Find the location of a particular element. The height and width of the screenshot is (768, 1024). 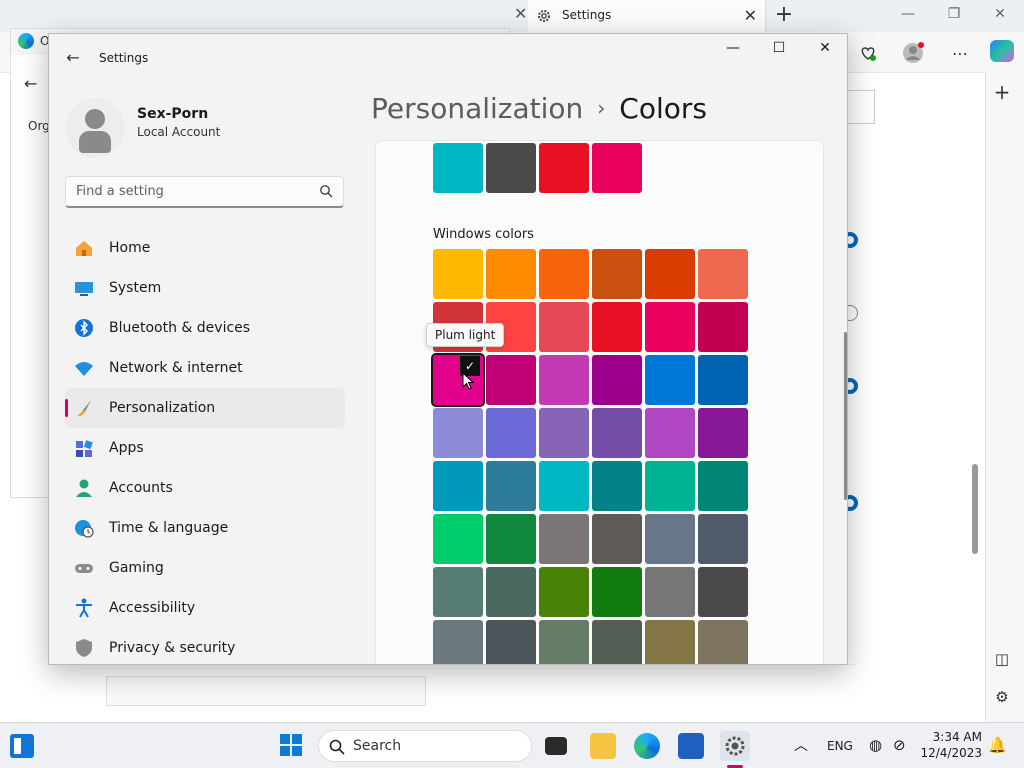

close-button: ✕ is located at coordinates (825, 48).